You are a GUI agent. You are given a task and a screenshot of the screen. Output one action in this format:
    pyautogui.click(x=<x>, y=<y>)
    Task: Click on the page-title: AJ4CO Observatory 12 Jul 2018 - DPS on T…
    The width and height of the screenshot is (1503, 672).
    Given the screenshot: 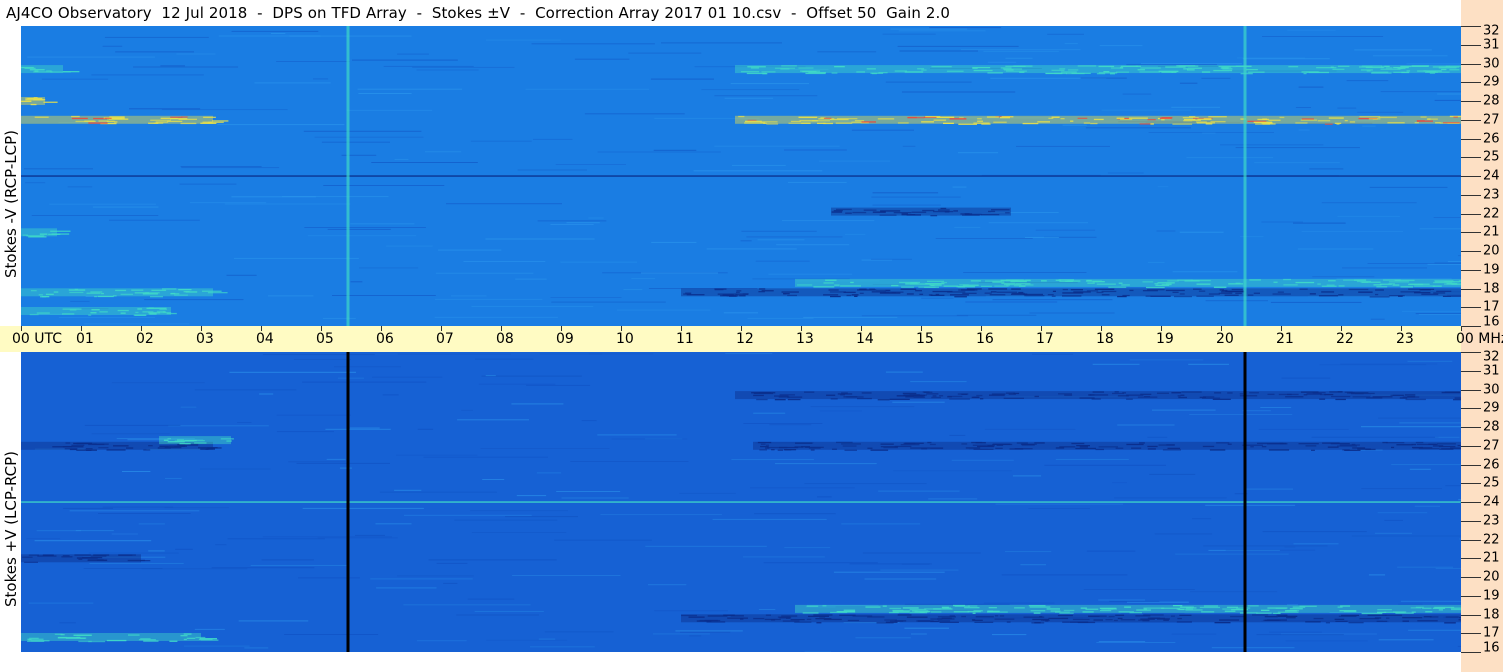 What is the action you would take?
    pyautogui.click(x=478, y=13)
    